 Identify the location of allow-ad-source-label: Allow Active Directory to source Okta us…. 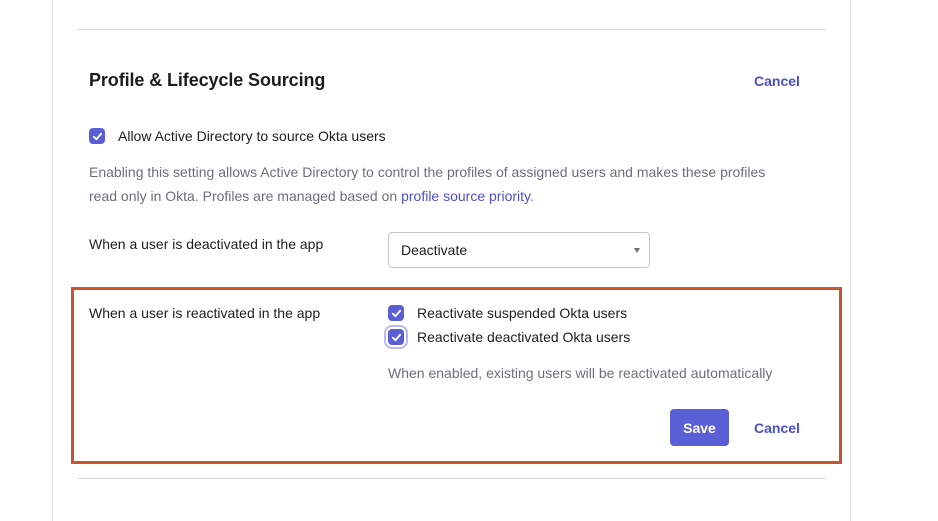
(252, 136).